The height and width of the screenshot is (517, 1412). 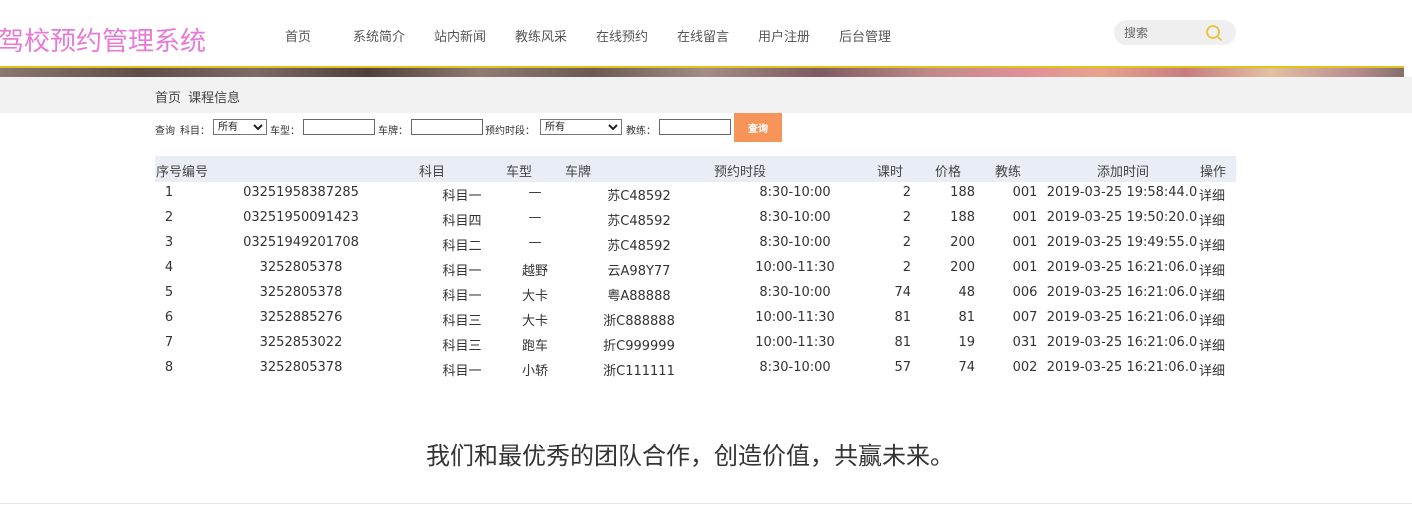 What do you see at coordinates (432, 172) in the screenshot?
I see `col-subject: 科目` at bounding box center [432, 172].